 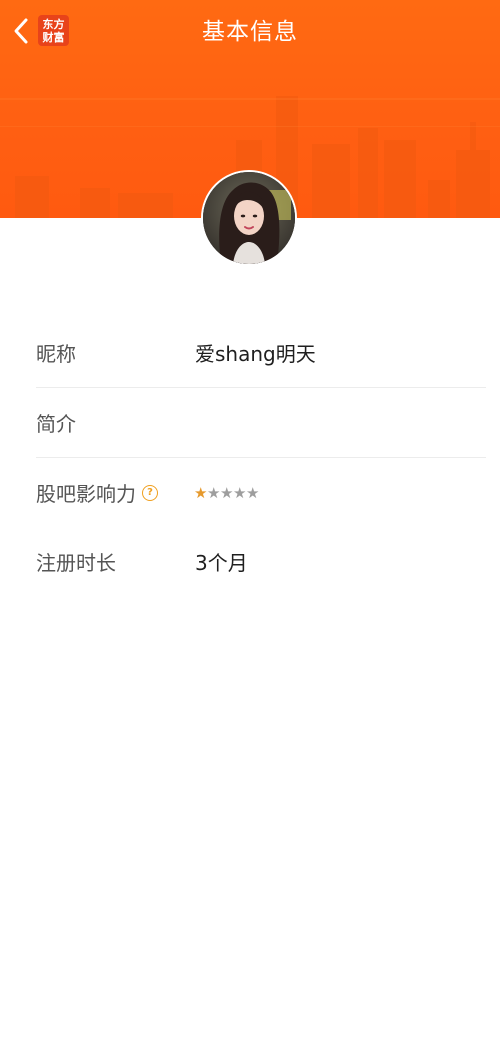 I want to click on influence-label-group: 股吧影响力 ?, so click(x=97, y=492).